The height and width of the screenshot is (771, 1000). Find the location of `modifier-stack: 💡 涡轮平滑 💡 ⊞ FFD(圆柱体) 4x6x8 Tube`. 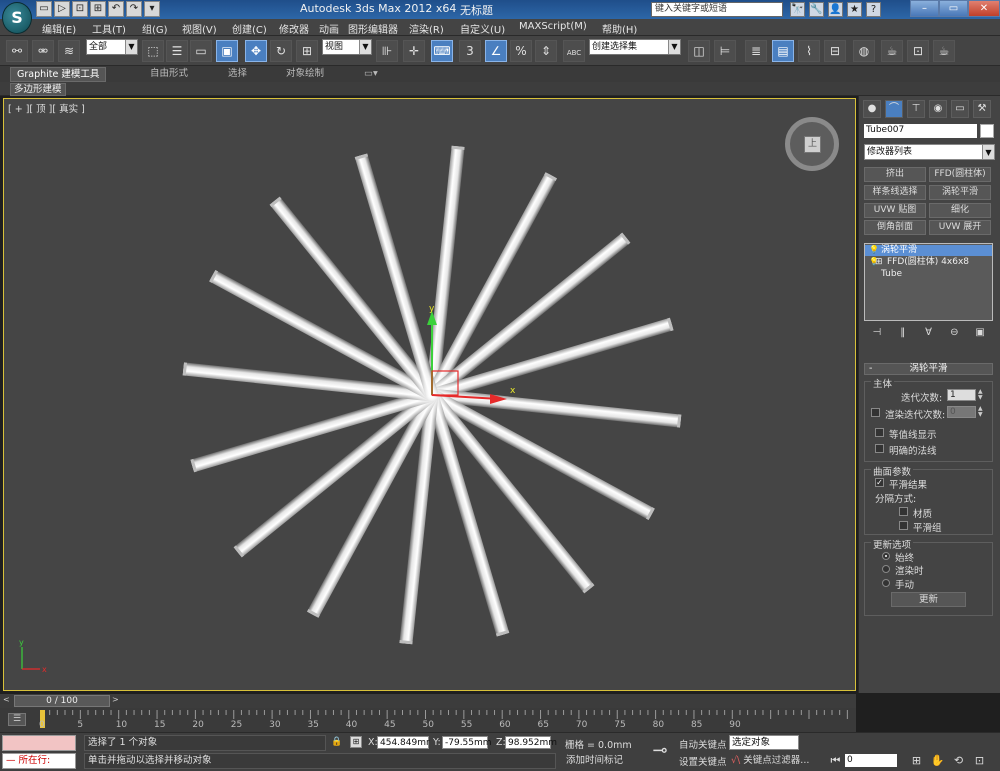

modifier-stack: 💡 涡轮平滑 💡 ⊞ FFD(圆柱体) 4x6x8 Tube is located at coordinates (928, 282).